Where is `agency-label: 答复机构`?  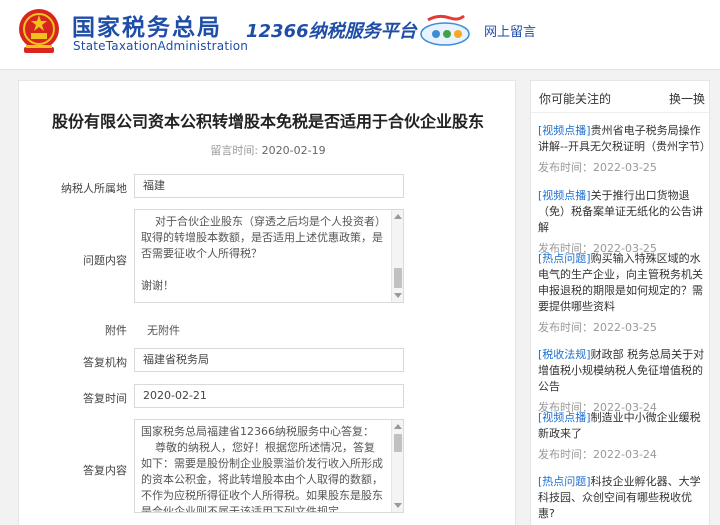 agency-label: 答复机构 is located at coordinates (105, 362).